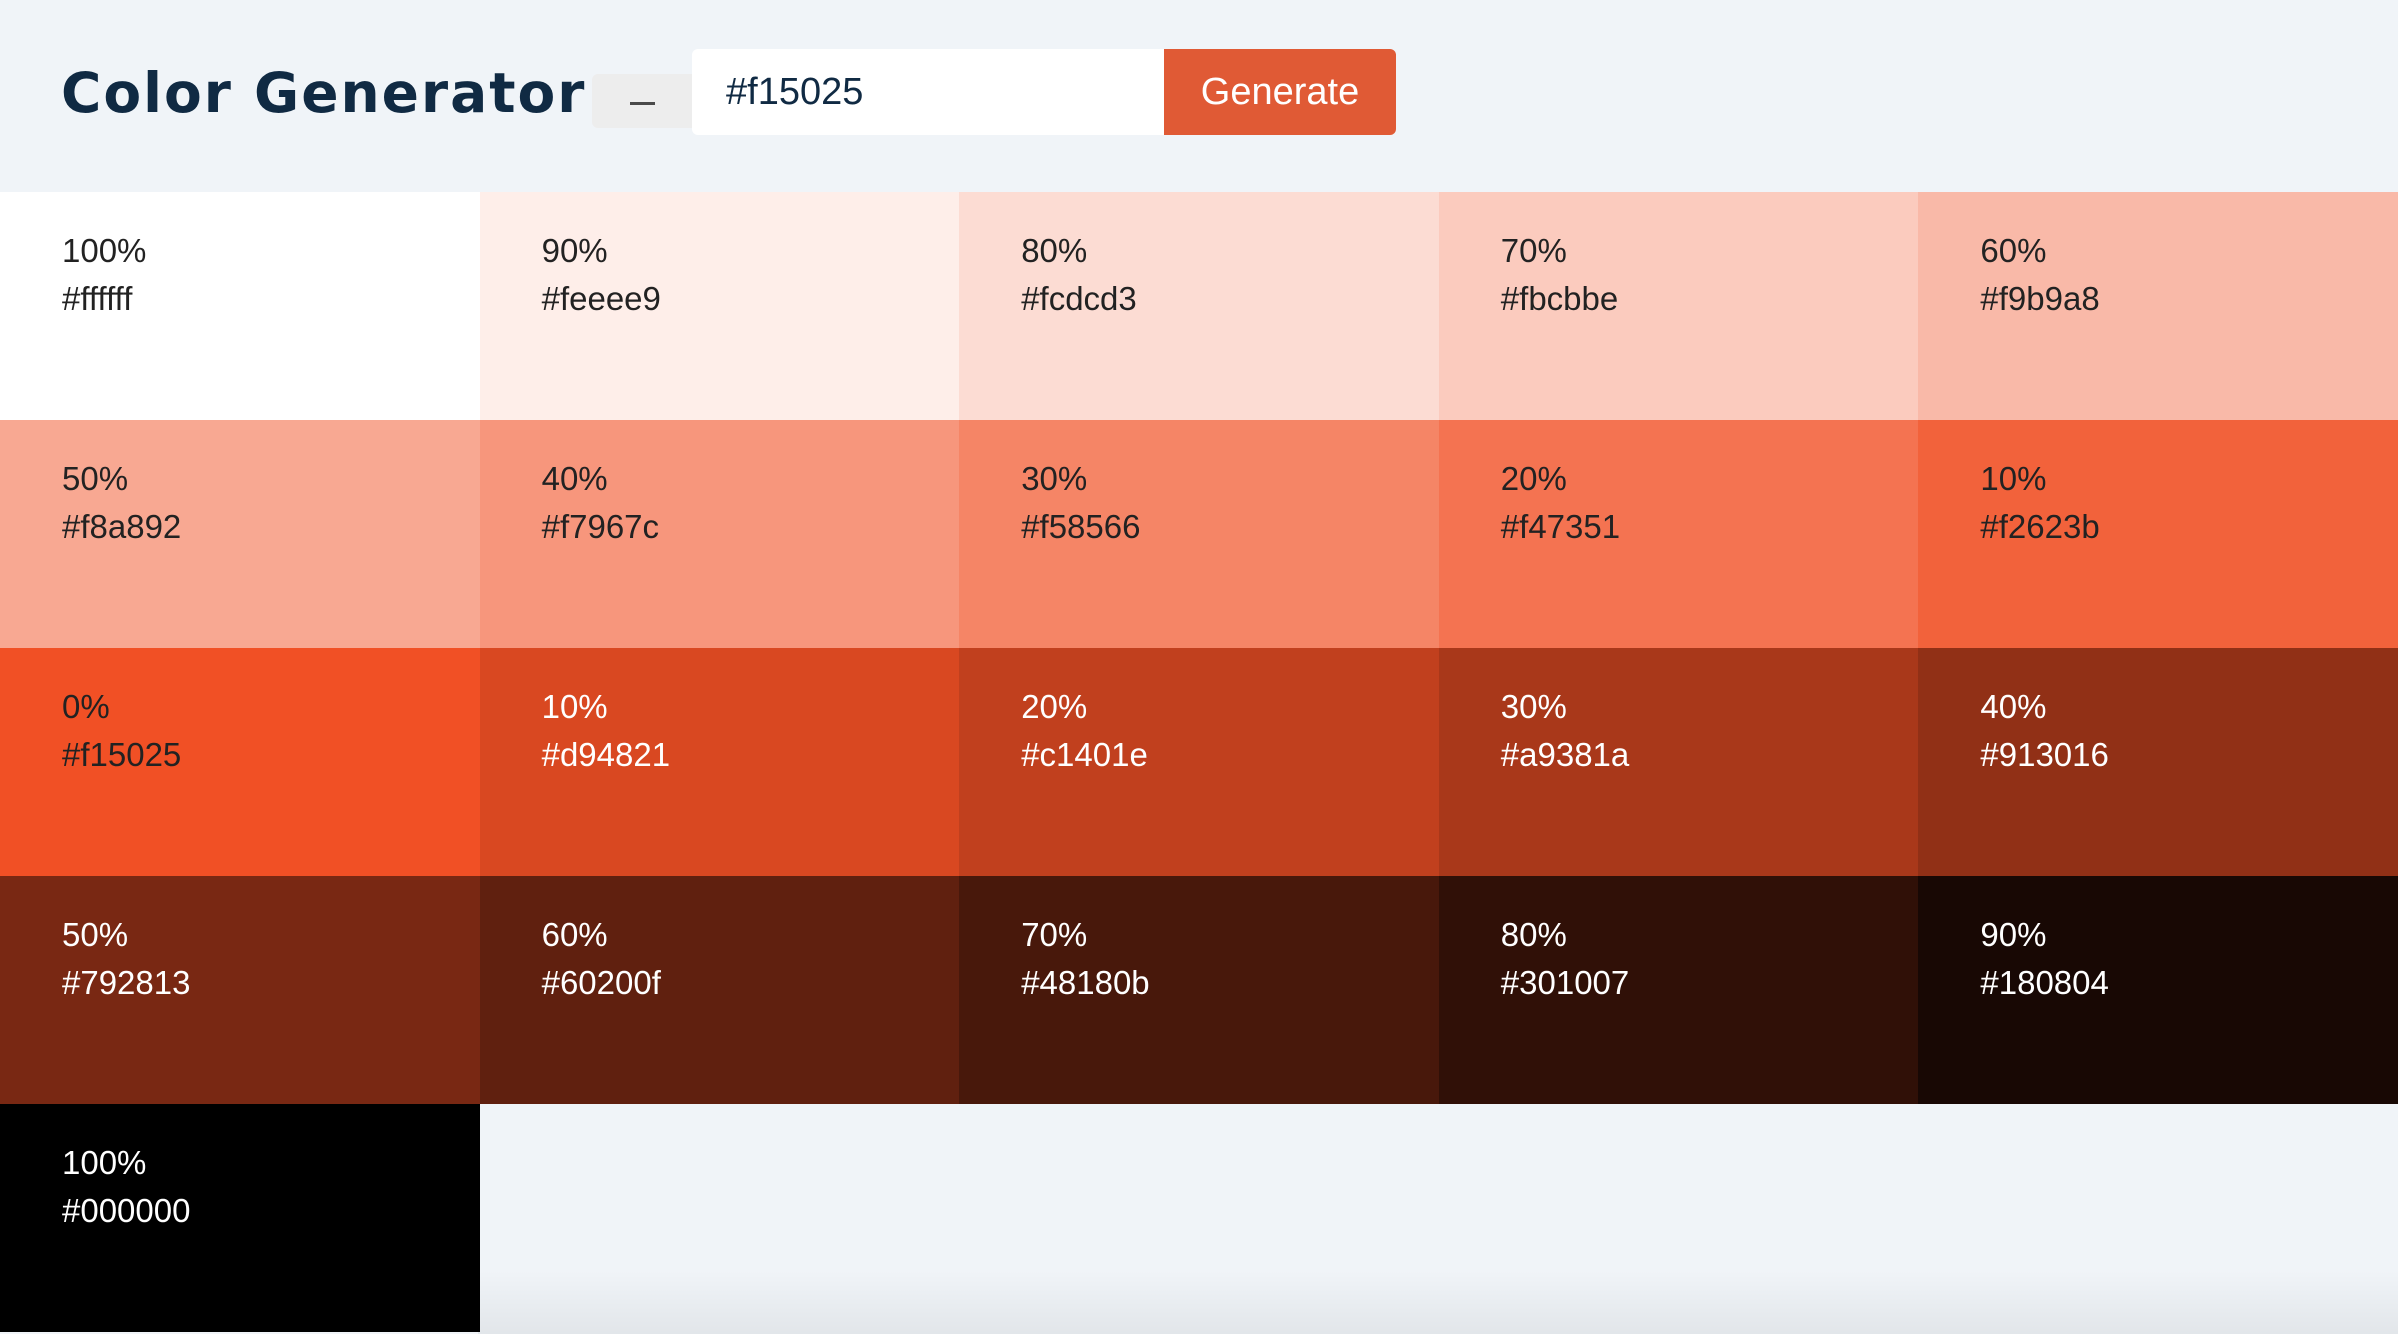 The width and height of the screenshot is (2398, 1334). What do you see at coordinates (240, 306) in the screenshot?
I see `color-swatch: 100% #ffffff` at bounding box center [240, 306].